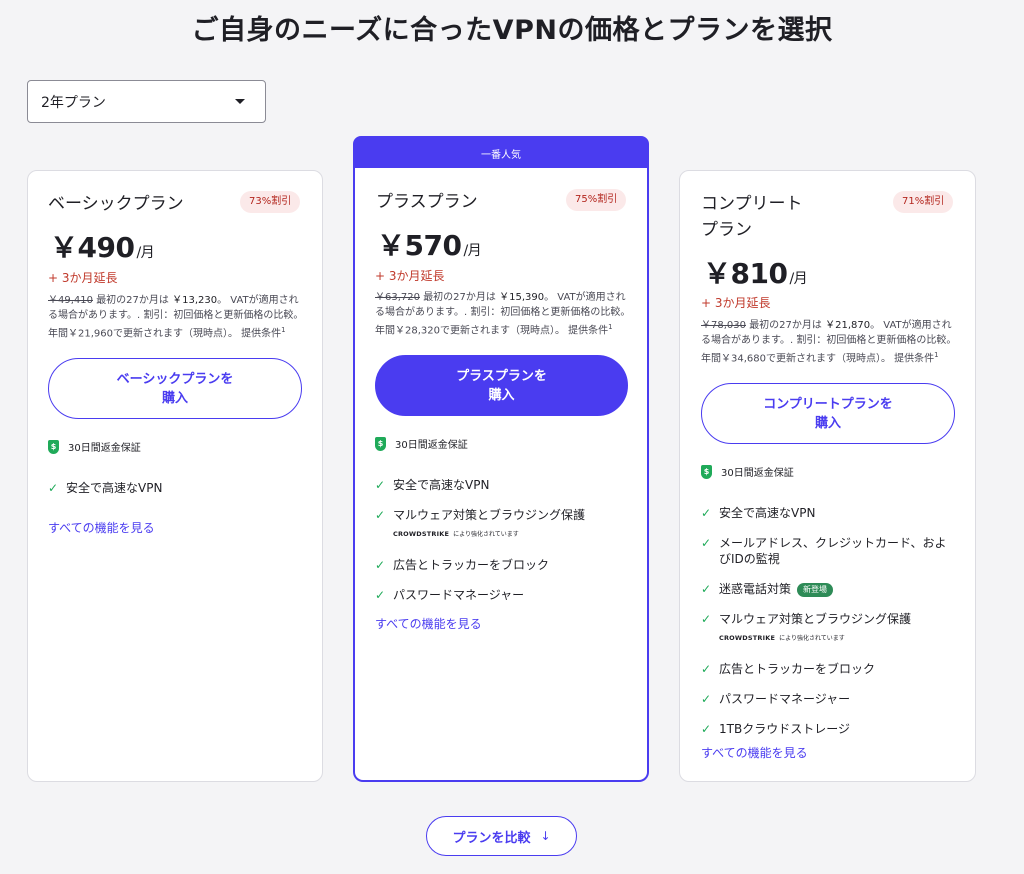  I want to click on feature-list: ✓ 安全で高速なVPN, so click(105, 495).